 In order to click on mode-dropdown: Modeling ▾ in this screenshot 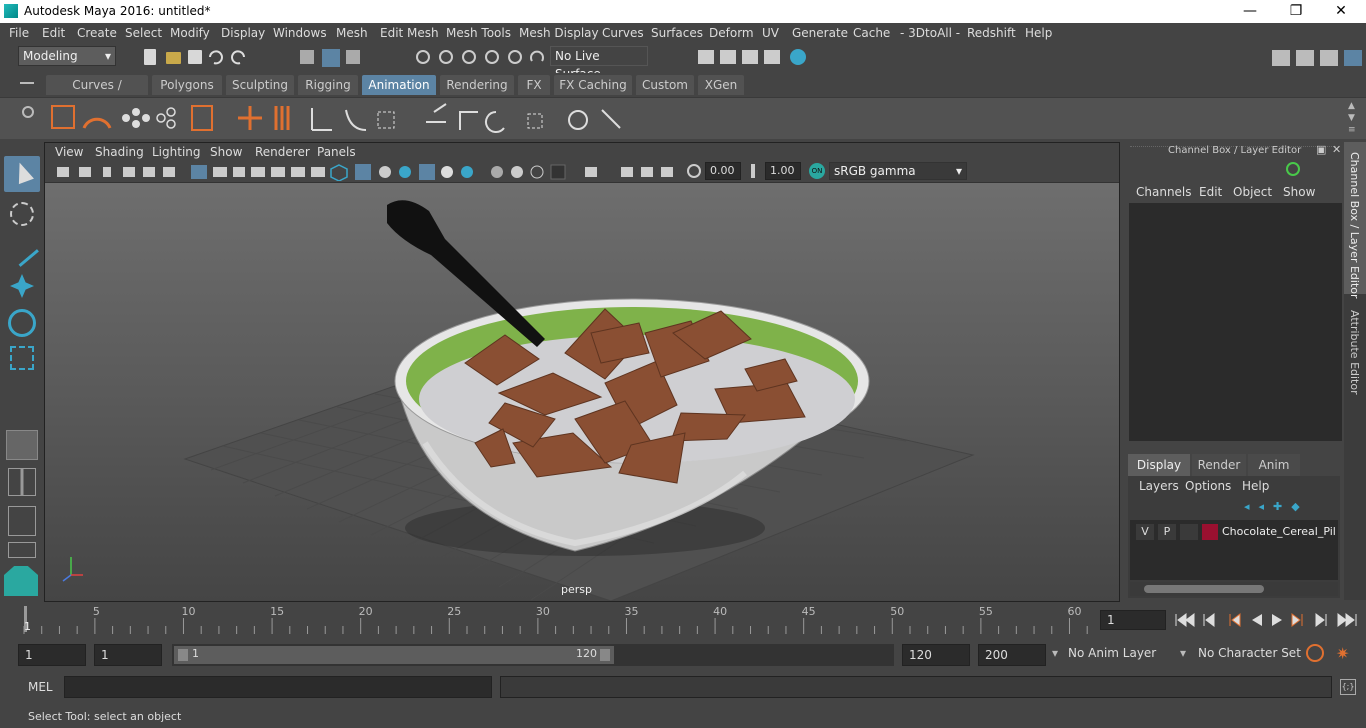, I will do `click(67, 56)`.